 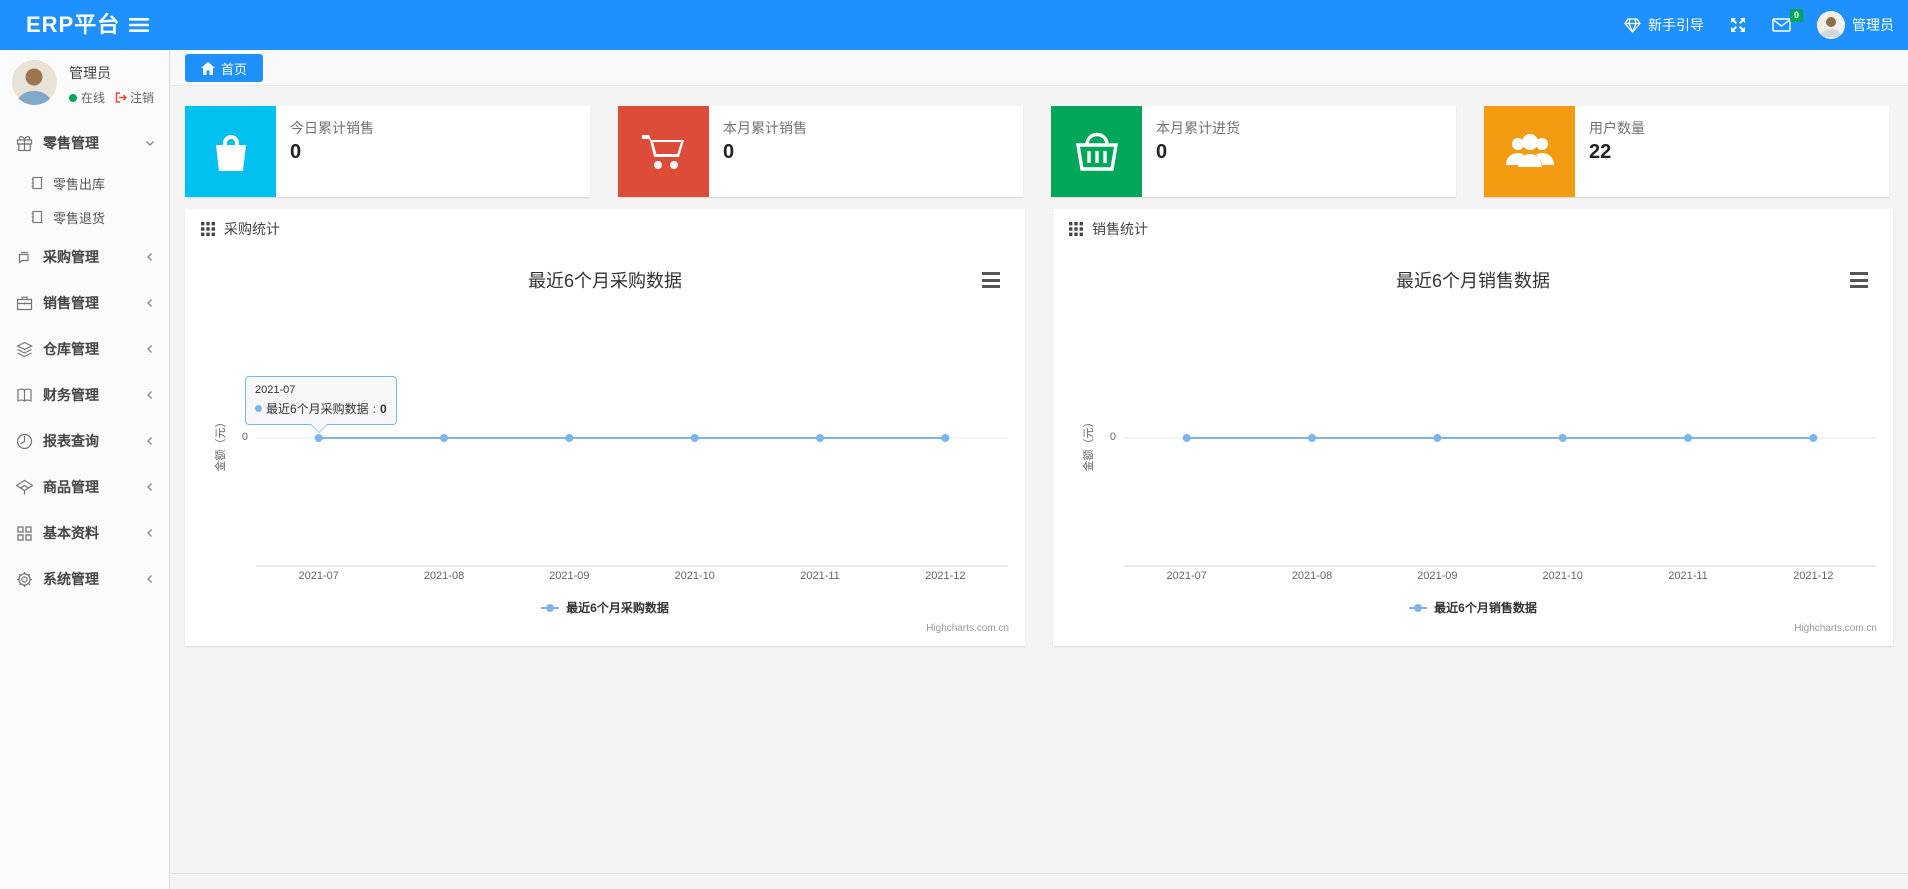 I want to click on sidebar-item-label: 系统管理, so click(x=71, y=579).